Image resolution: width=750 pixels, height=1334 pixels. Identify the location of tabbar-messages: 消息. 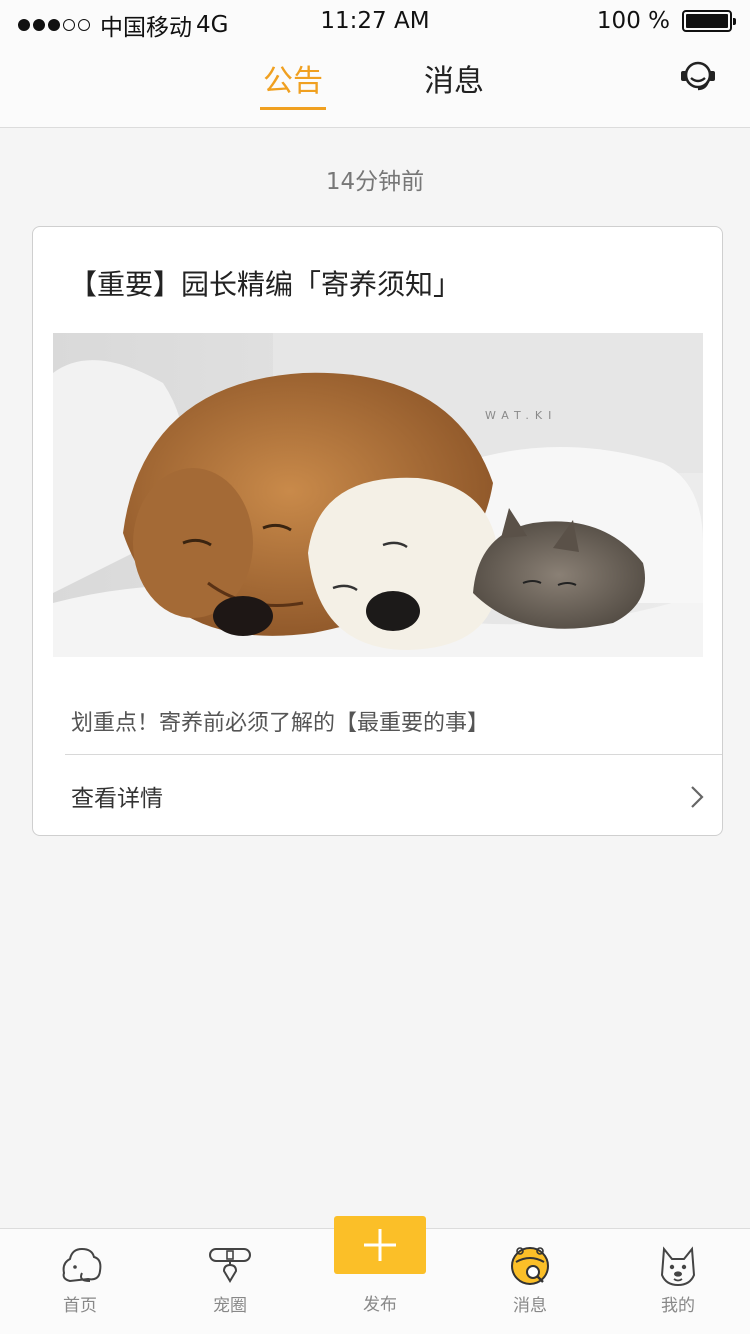
(530, 1281).